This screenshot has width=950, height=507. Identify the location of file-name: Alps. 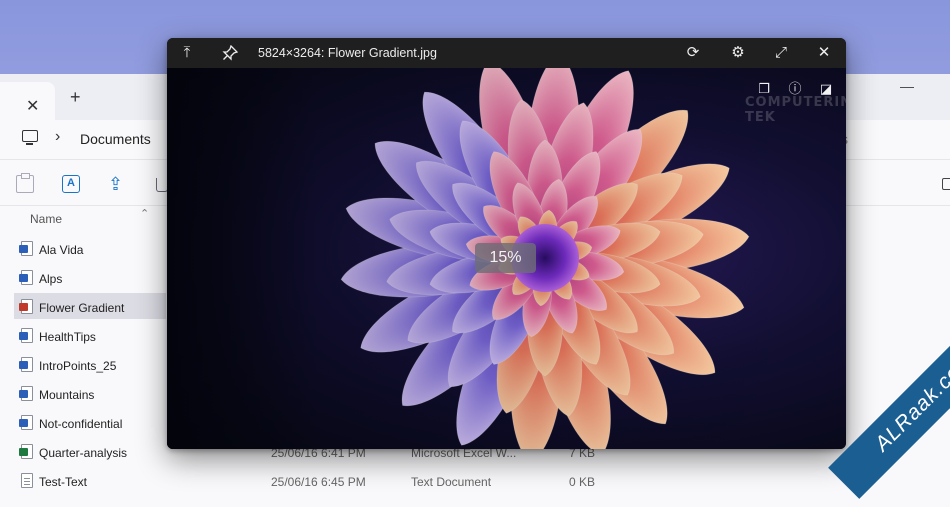
(51, 279).